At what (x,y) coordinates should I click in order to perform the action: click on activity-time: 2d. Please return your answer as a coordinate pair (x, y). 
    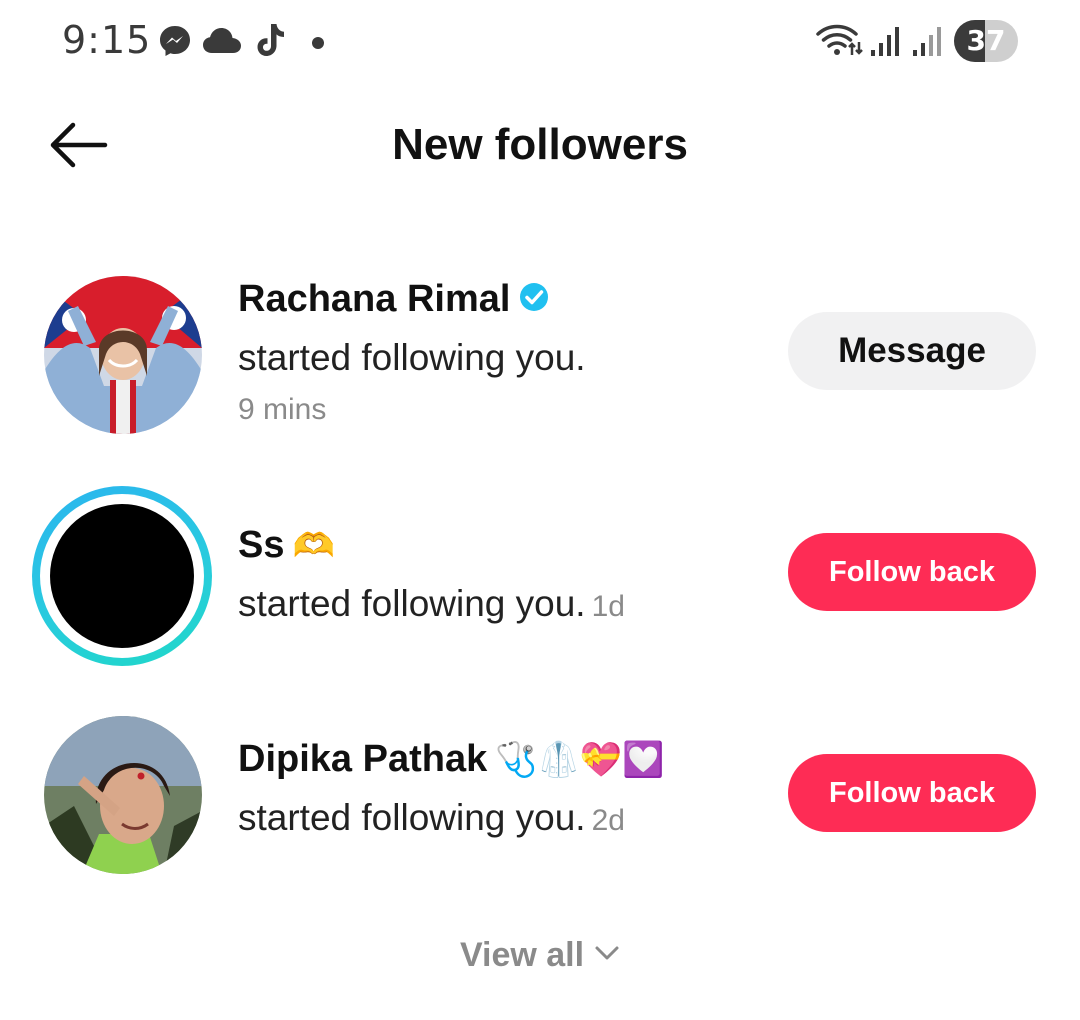
    Looking at the image, I should click on (608, 820).